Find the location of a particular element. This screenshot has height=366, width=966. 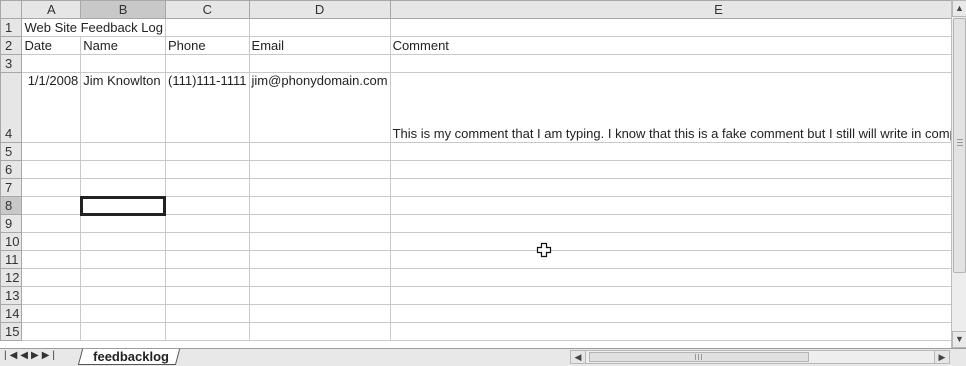

cell-c1 is located at coordinates (207, 27).